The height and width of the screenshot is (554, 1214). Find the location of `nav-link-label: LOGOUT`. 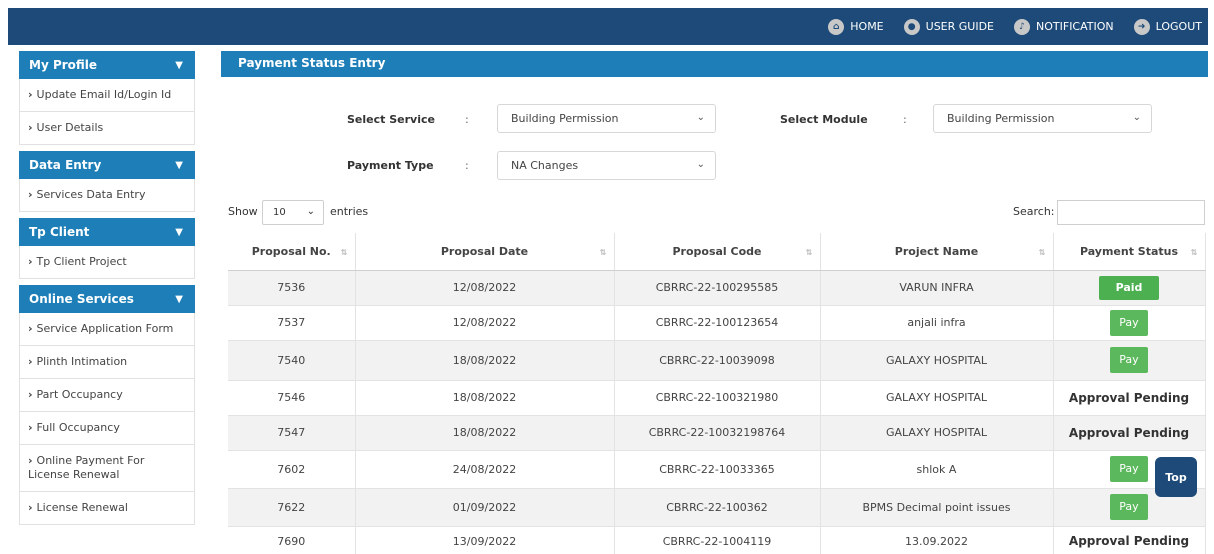

nav-link-label: LOGOUT is located at coordinates (1178, 26).